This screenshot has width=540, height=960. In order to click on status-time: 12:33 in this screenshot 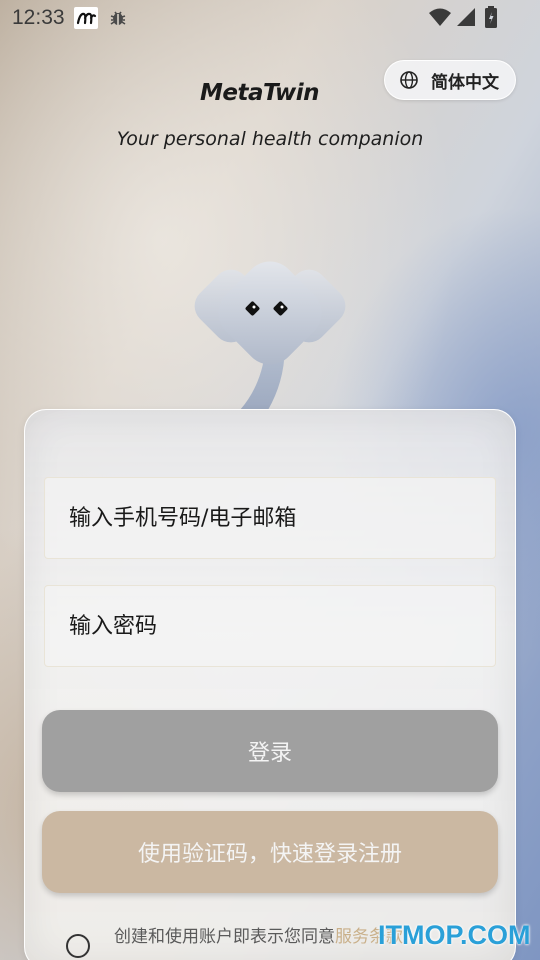, I will do `click(38, 17)`.